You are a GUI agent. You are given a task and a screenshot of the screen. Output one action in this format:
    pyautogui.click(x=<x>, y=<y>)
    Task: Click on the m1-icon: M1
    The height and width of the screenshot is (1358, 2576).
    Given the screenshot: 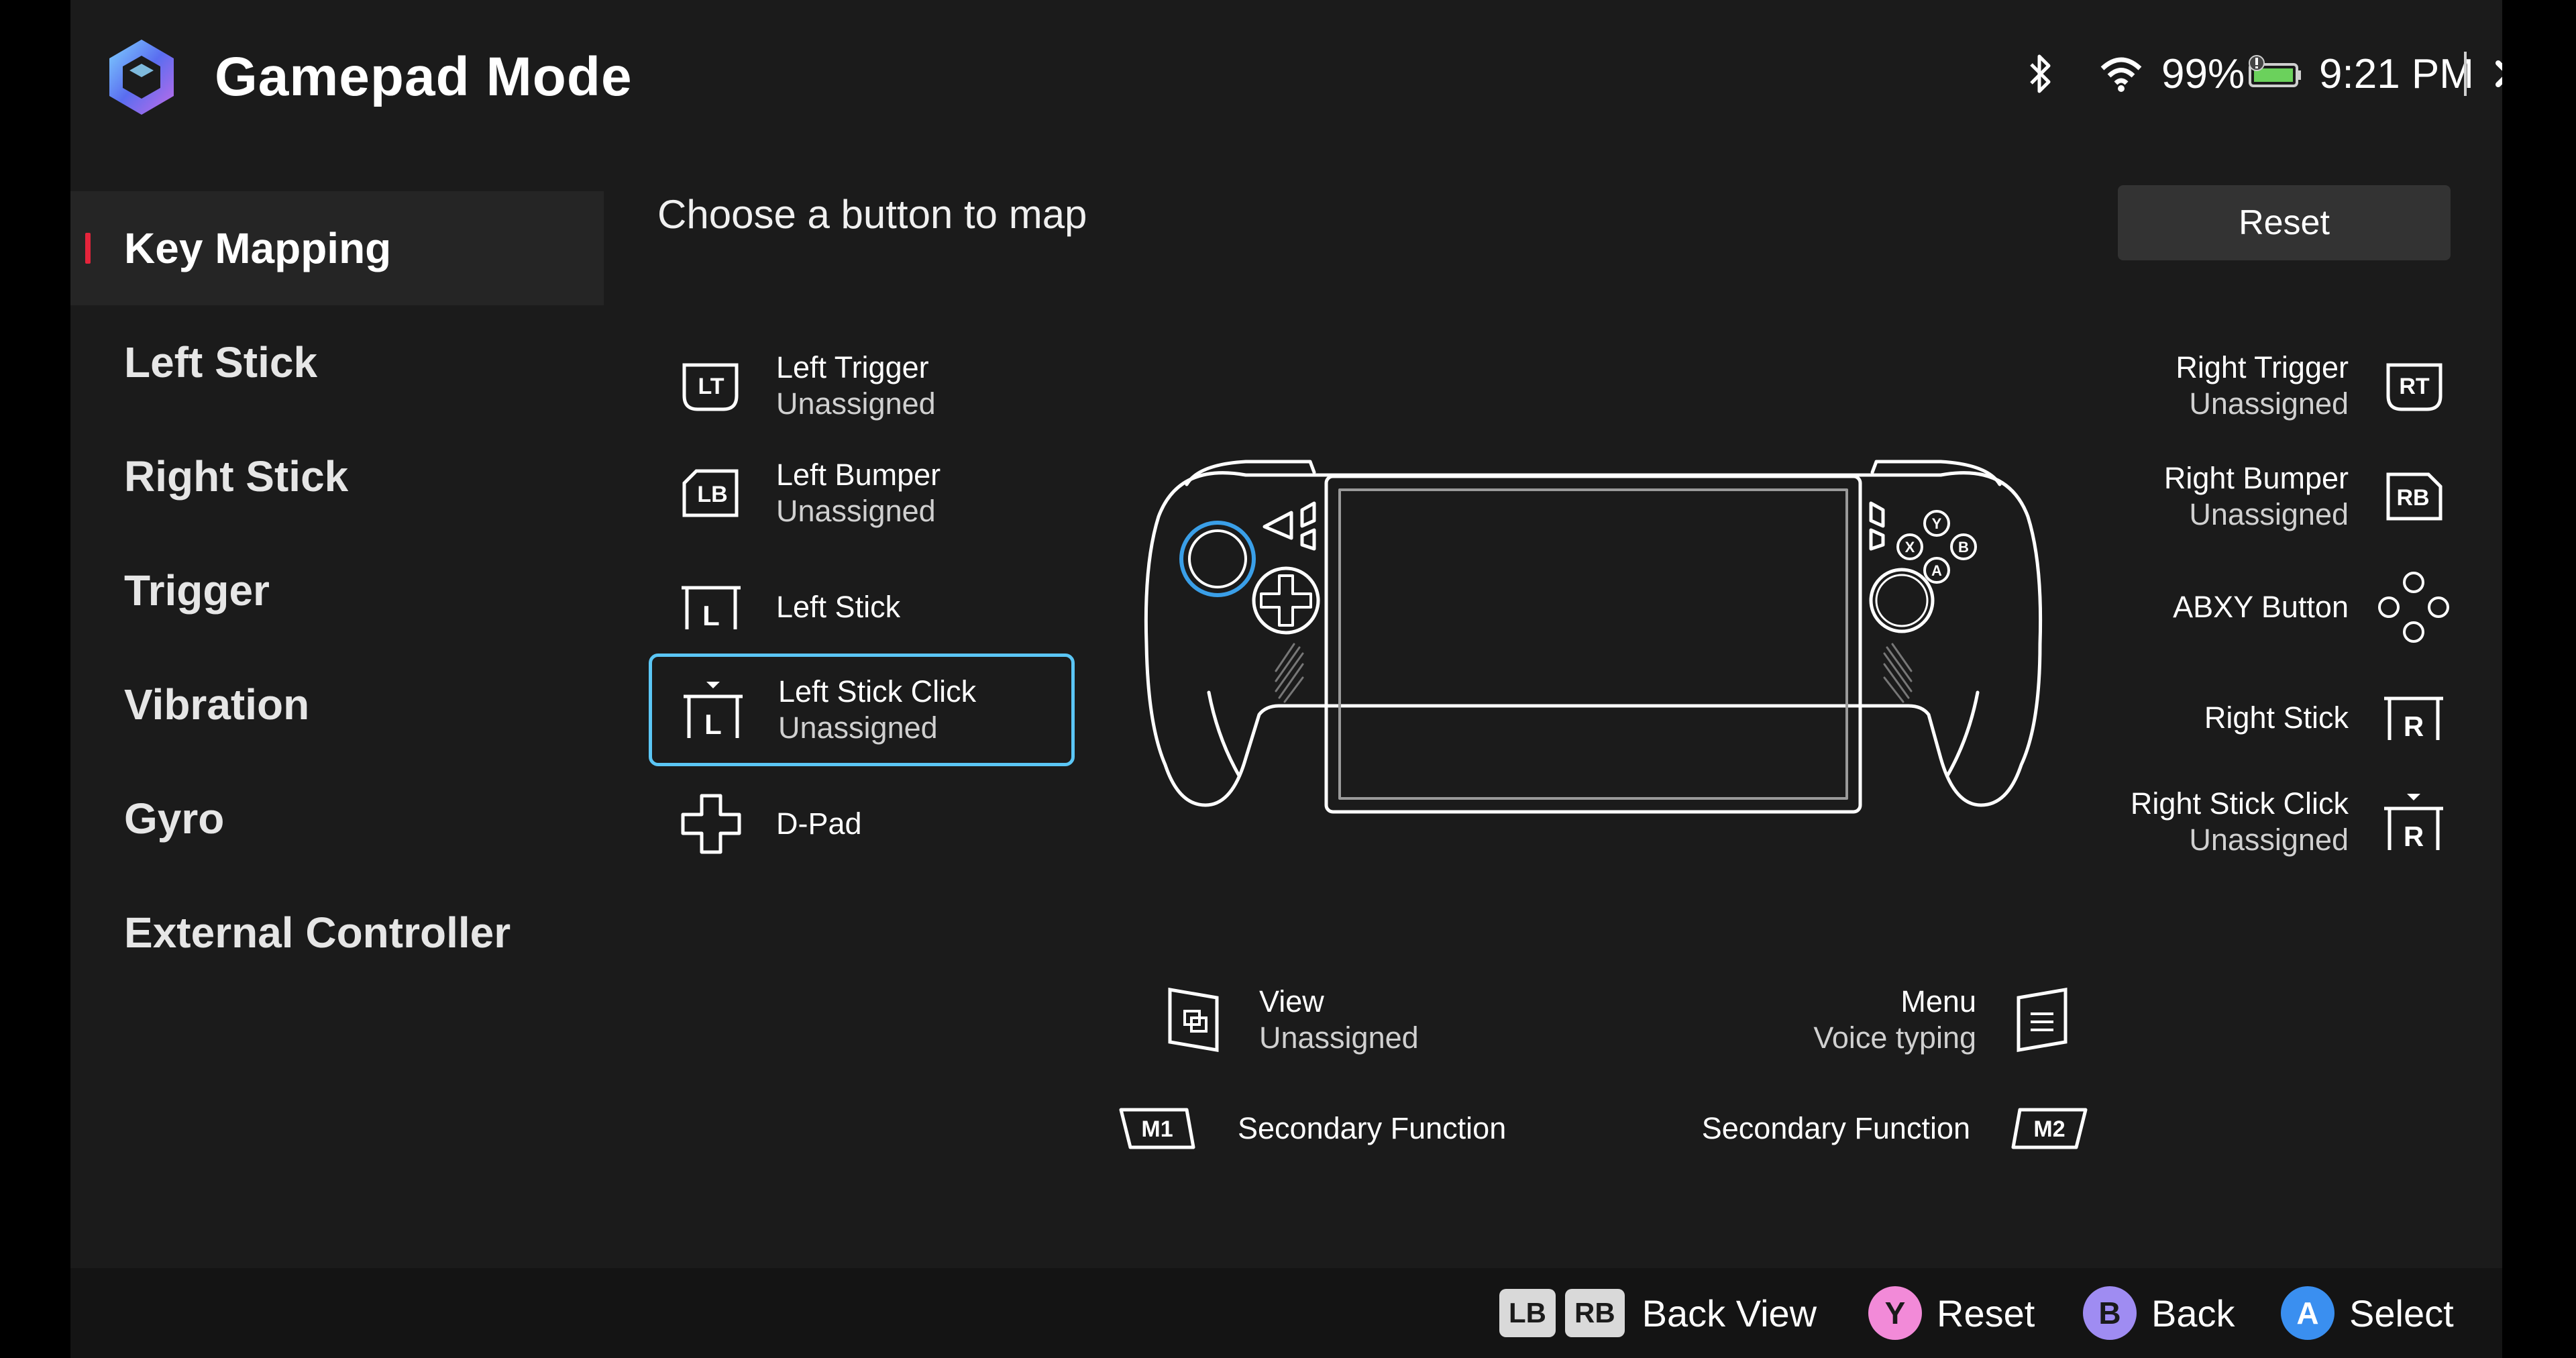 What is the action you would take?
    pyautogui.click(x=1157, y=1128)
    